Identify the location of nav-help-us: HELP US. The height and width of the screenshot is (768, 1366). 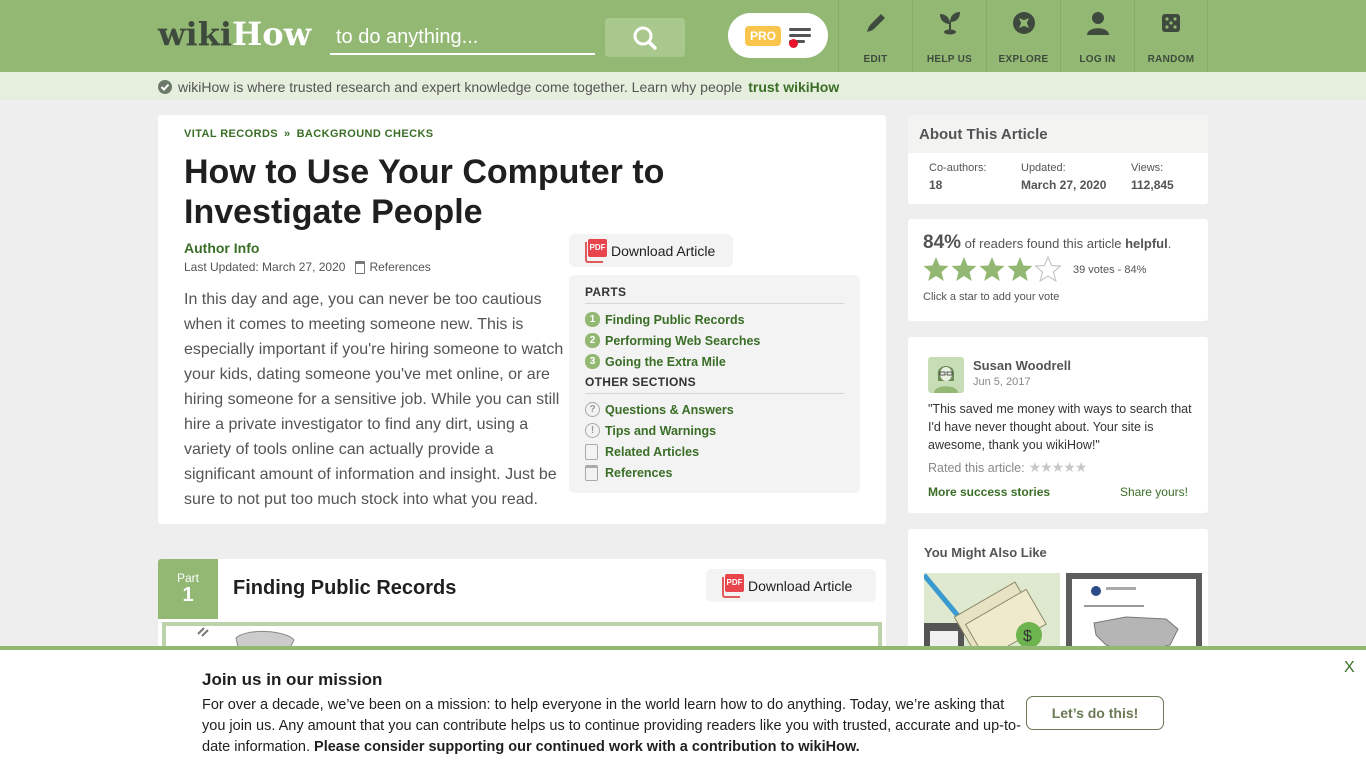
(949, 36).